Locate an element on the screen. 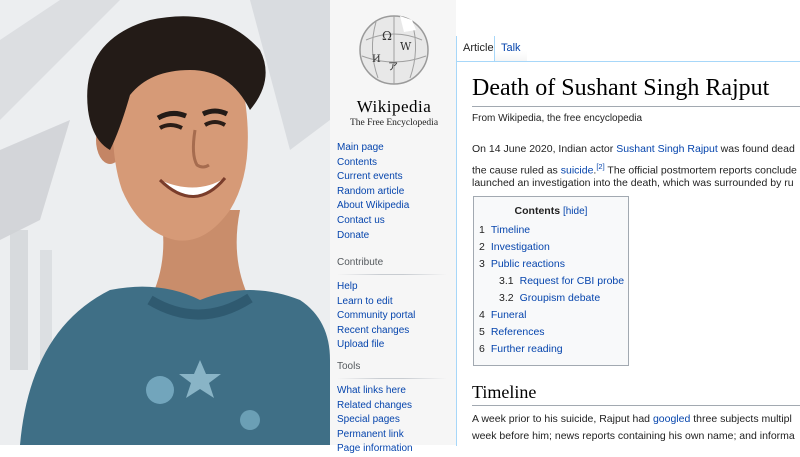  toc-item: 4 Funeral is located at coordinates (502, 315).